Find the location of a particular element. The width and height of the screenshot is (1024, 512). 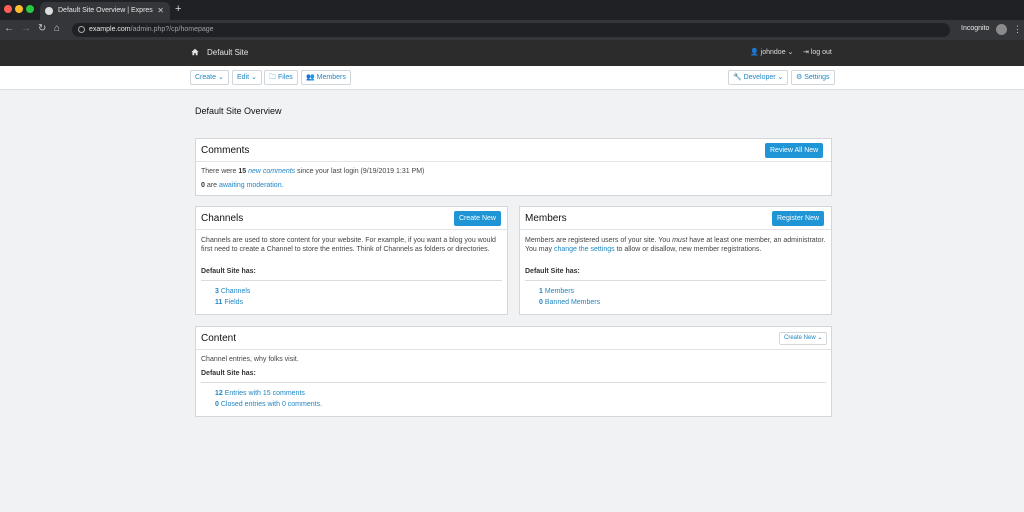

panel-header: Members Register New is located at coordinates (675, 218).